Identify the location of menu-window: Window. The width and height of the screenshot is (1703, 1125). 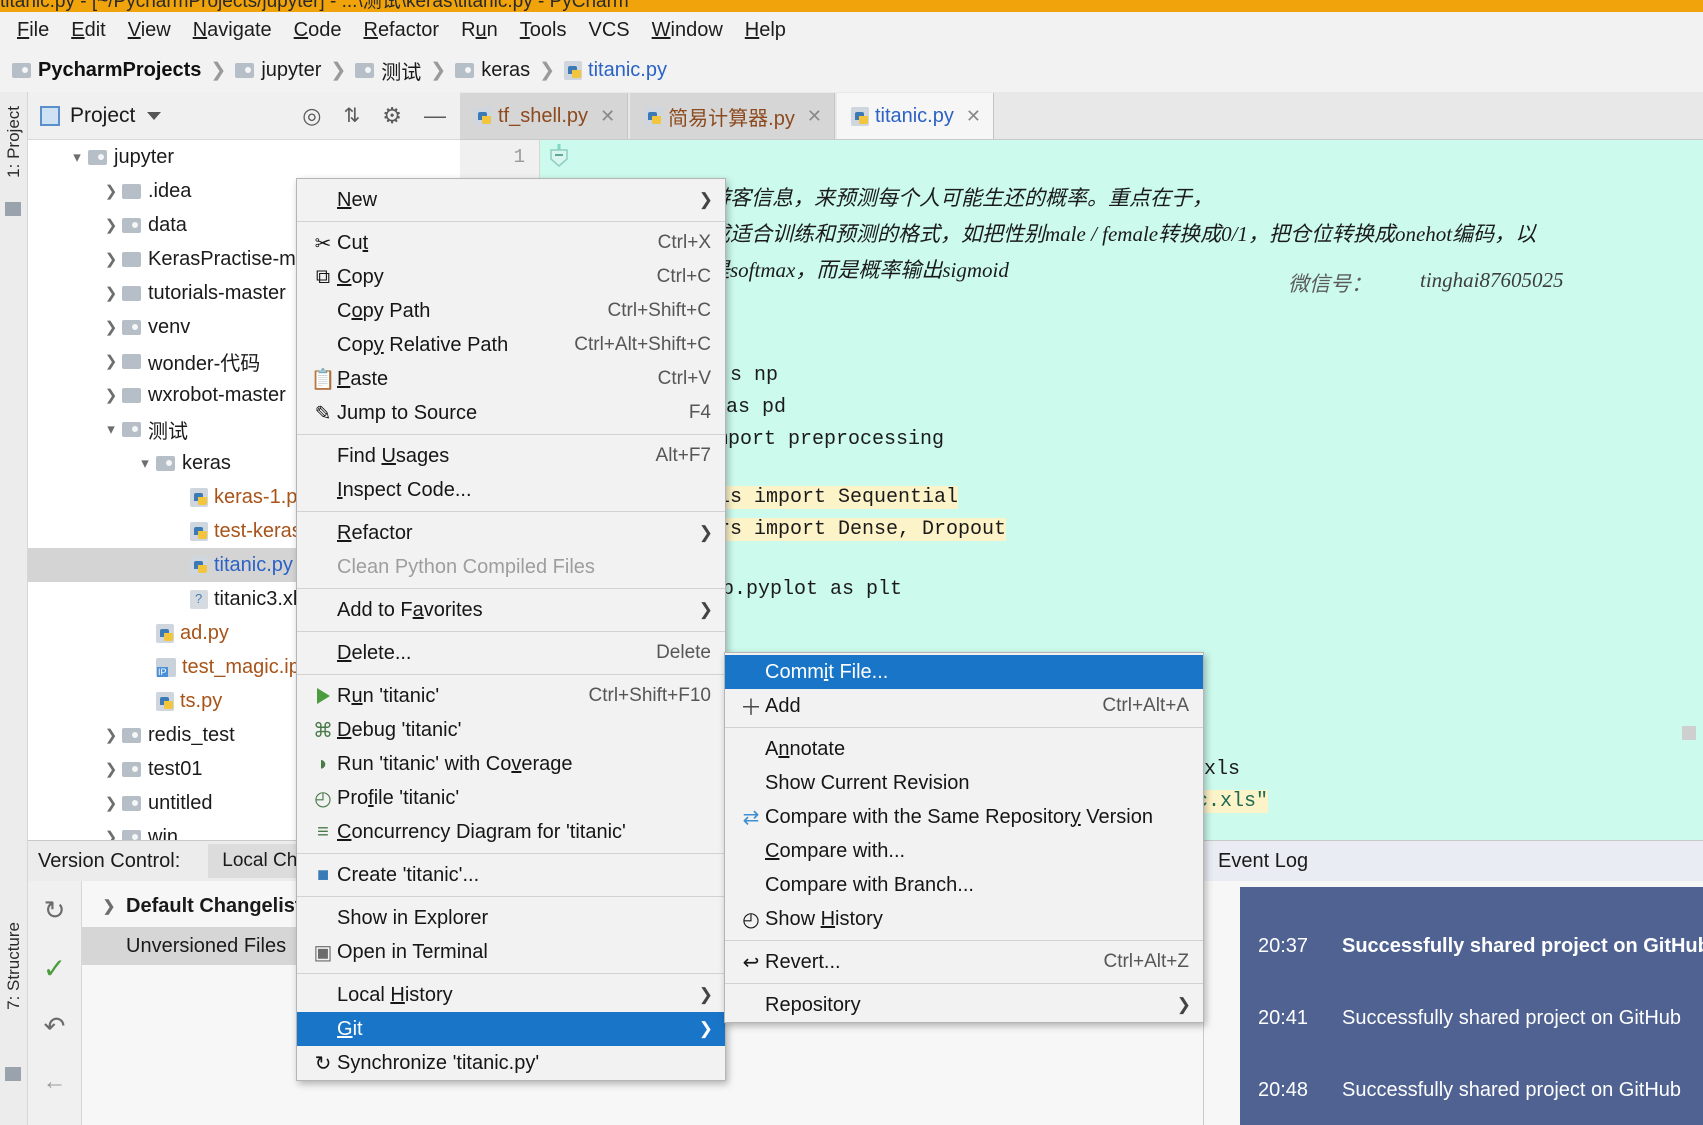
(687, 30).